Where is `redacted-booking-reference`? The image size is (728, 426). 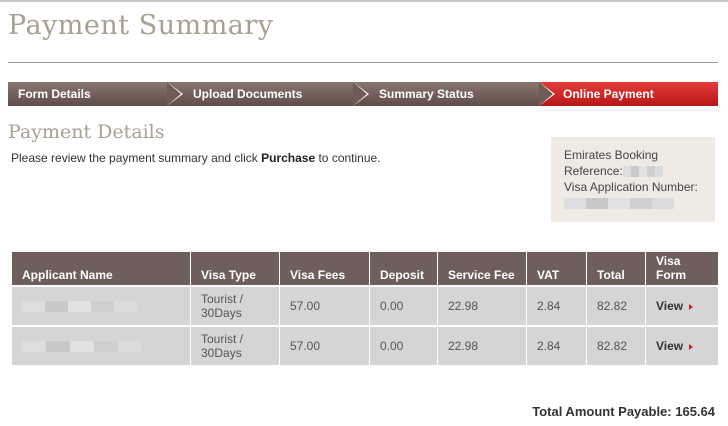 redacted-booking-reference is located at coordinates (642, 172).